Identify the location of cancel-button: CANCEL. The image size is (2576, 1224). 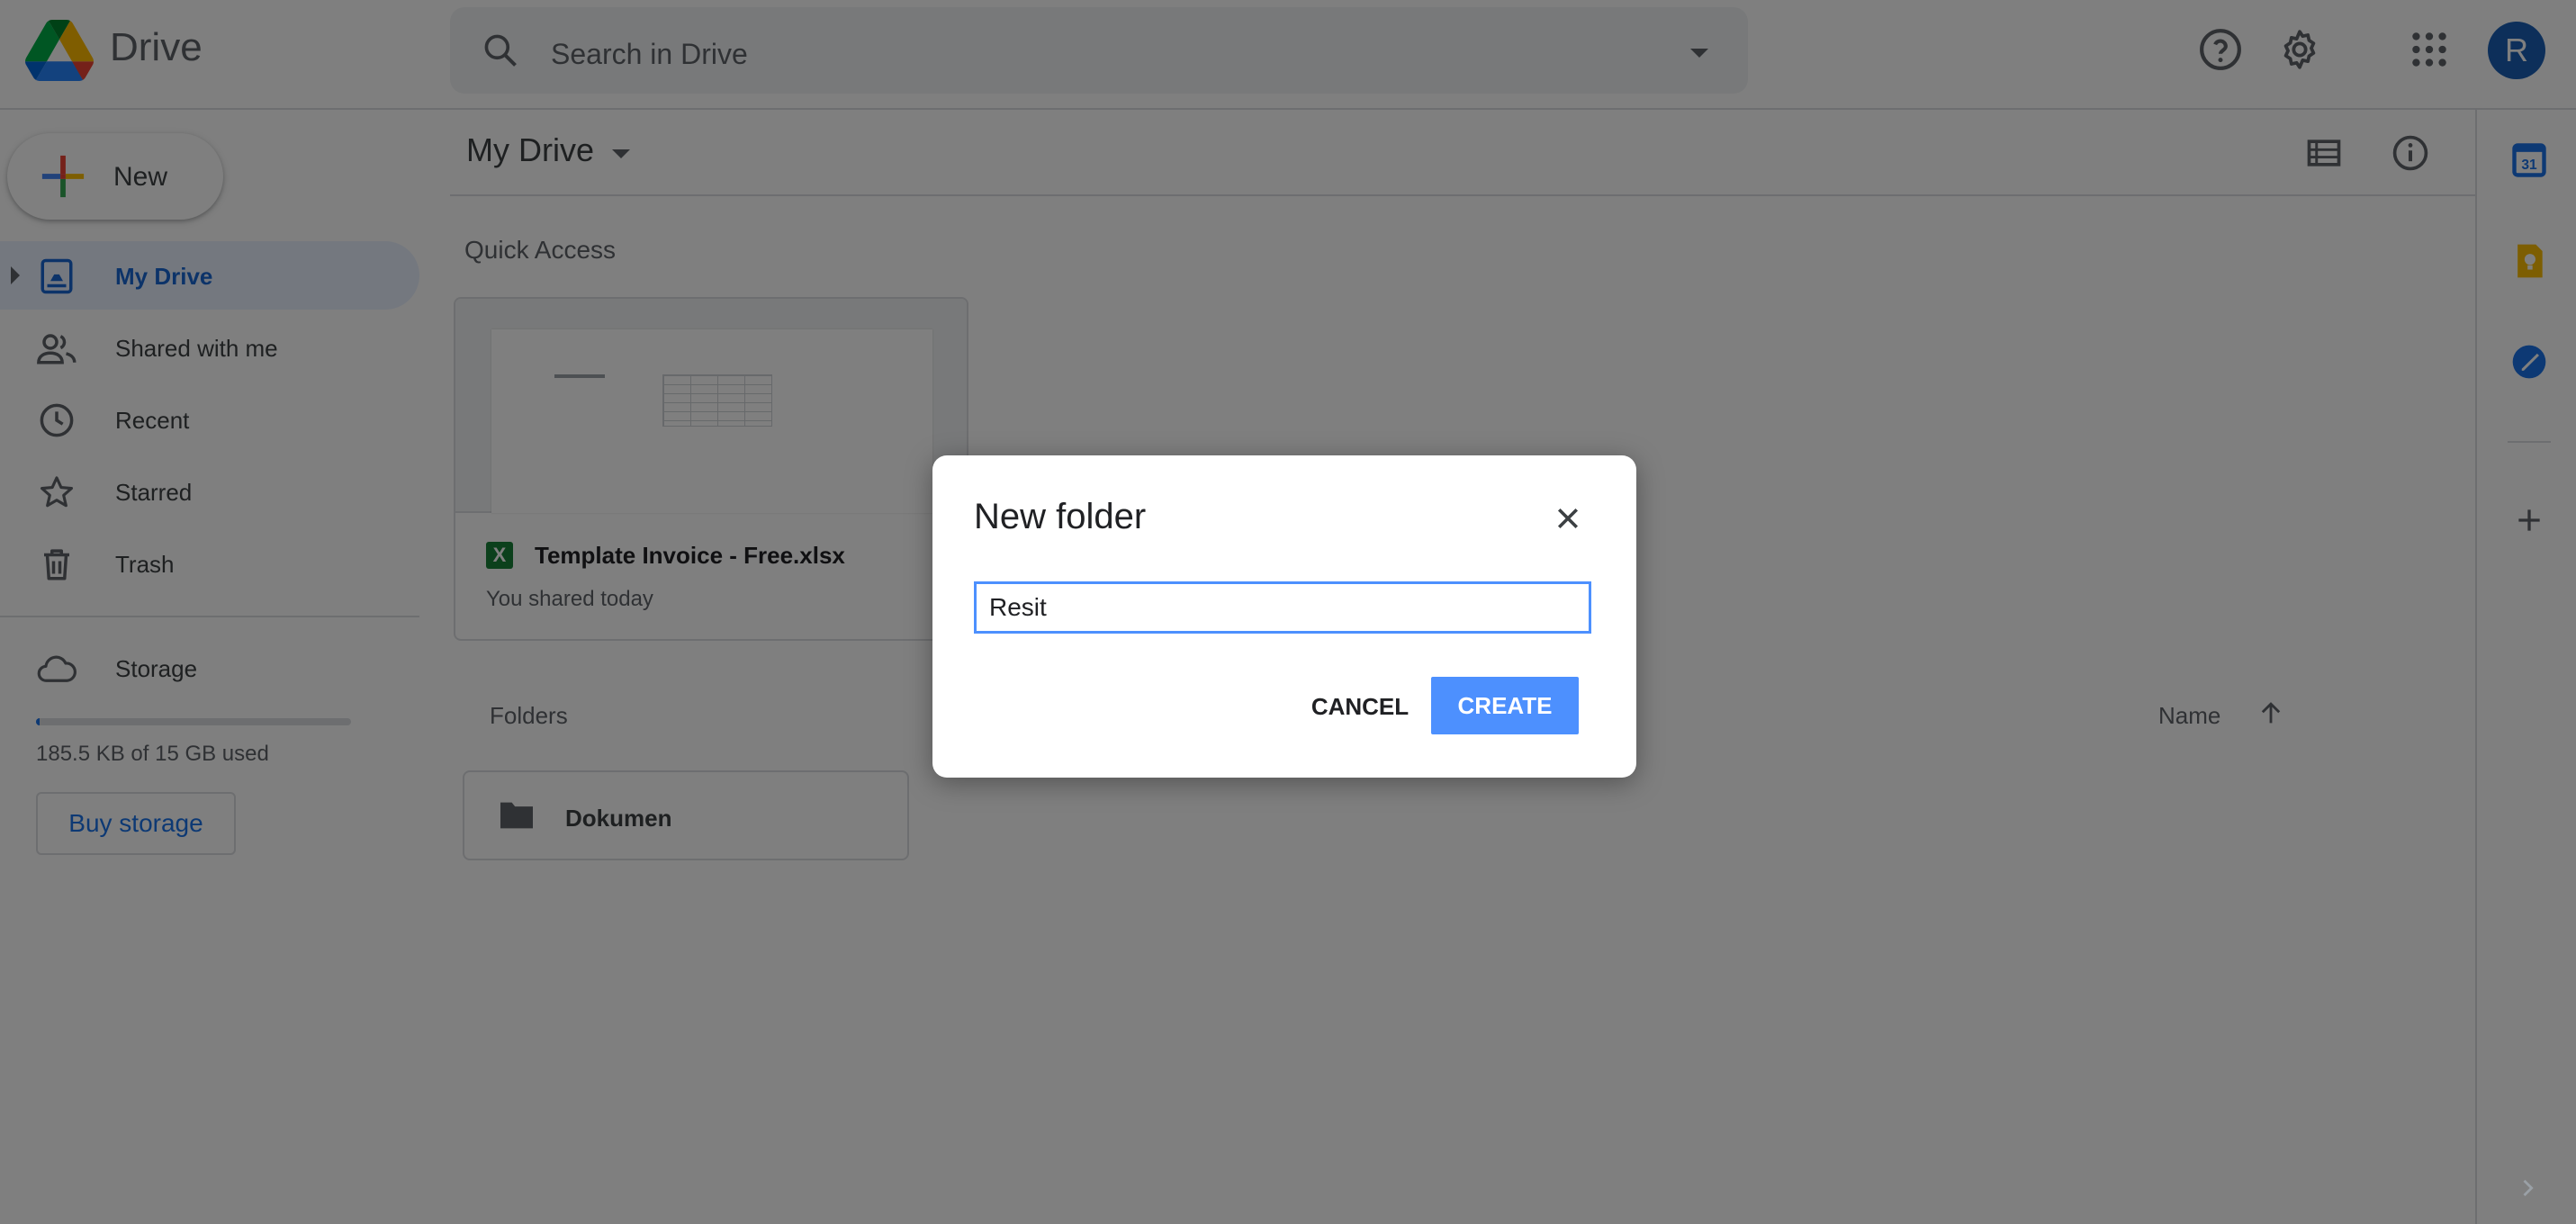
(1360, 706).